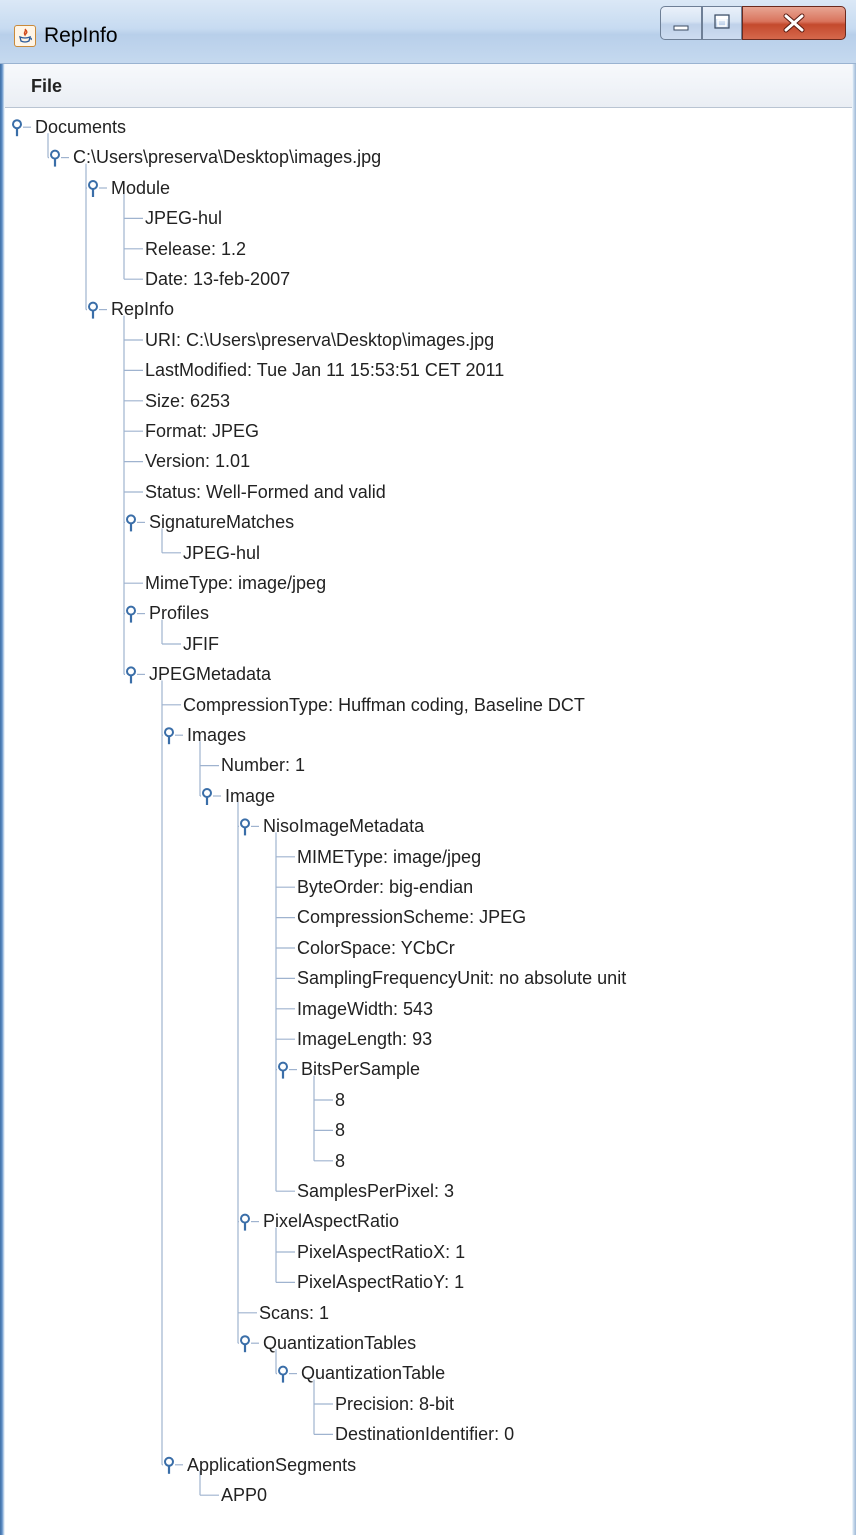  Describe the element at coordinates (142, 309) in the screenshot. I see `tree-folder-node: RepInfo` at that location.